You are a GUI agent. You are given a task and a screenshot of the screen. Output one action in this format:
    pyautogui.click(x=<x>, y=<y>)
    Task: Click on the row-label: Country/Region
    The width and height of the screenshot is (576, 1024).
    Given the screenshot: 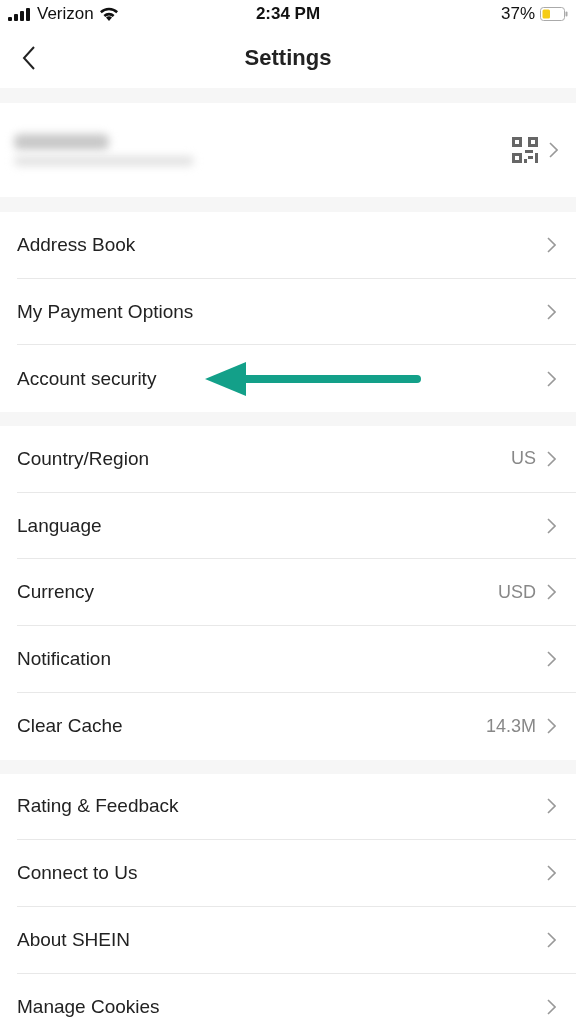 What is the action you would take?
    pyautogui.click(x=83, y=458)
    